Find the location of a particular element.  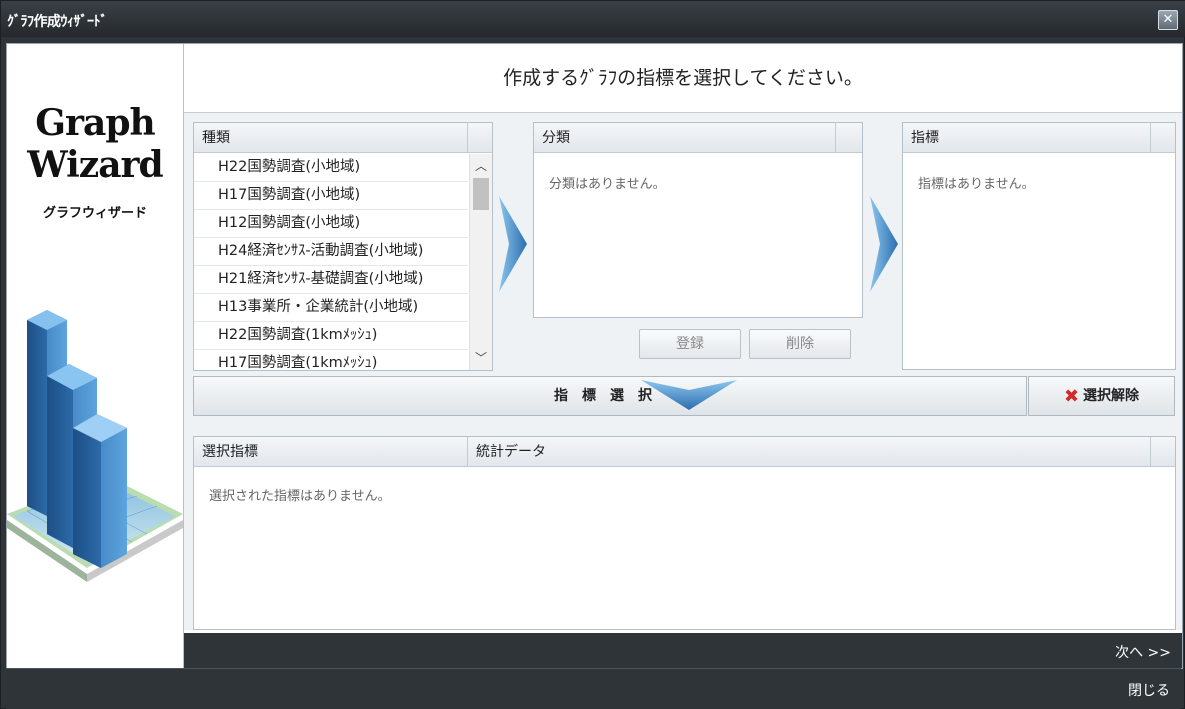

window-footer: 閉じる is located at coordinates (593, 688).